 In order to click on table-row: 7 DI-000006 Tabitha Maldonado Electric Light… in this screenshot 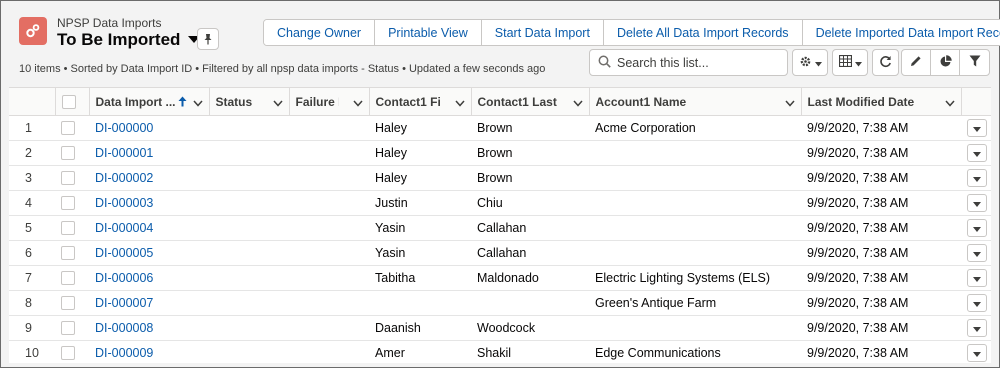, I will do `click(500, 278)`.